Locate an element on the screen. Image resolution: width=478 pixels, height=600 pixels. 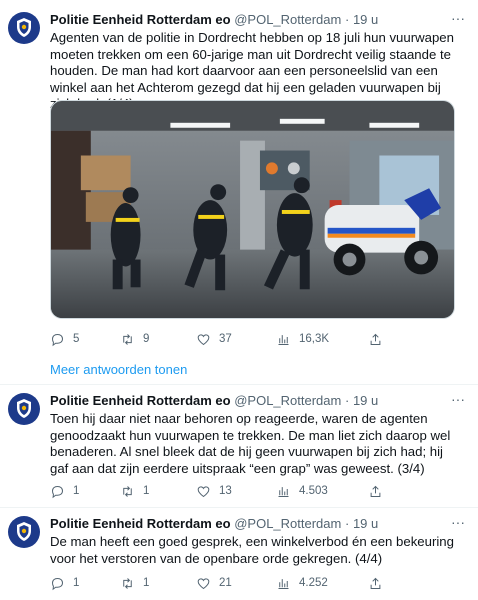
tweet-actions: 5 9 37 16,3K is located at coordinates (252, 339).